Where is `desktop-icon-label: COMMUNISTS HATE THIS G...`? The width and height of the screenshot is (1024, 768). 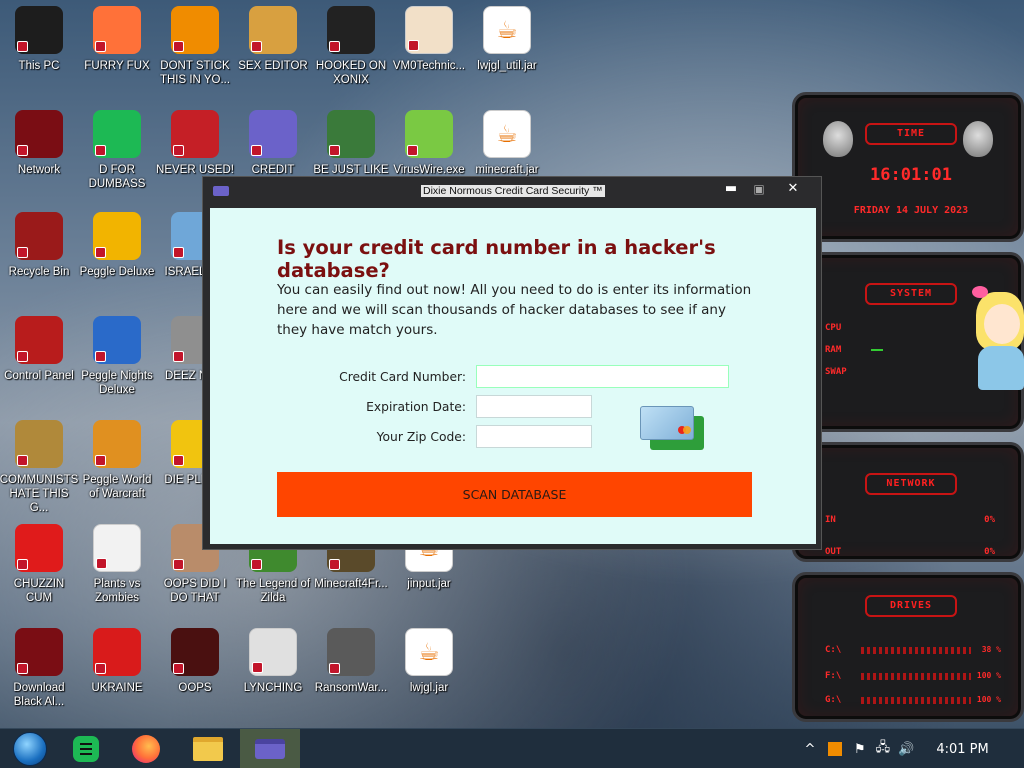
desktop-icon-label: COMMUNISTS HATE THIS G... is located at coordinates (39, 494).